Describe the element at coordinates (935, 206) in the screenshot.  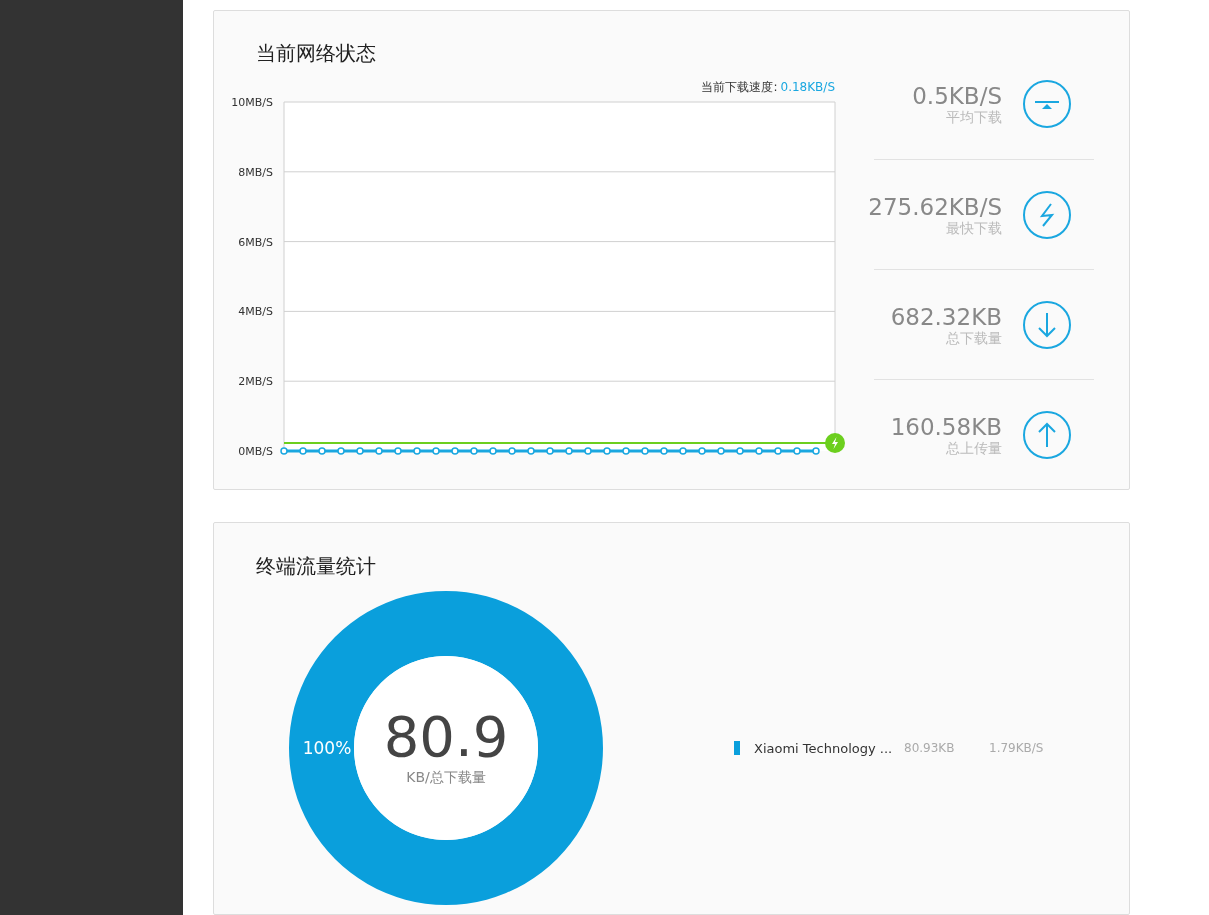
I see `stat-value: 275.62KB/S` at that location.